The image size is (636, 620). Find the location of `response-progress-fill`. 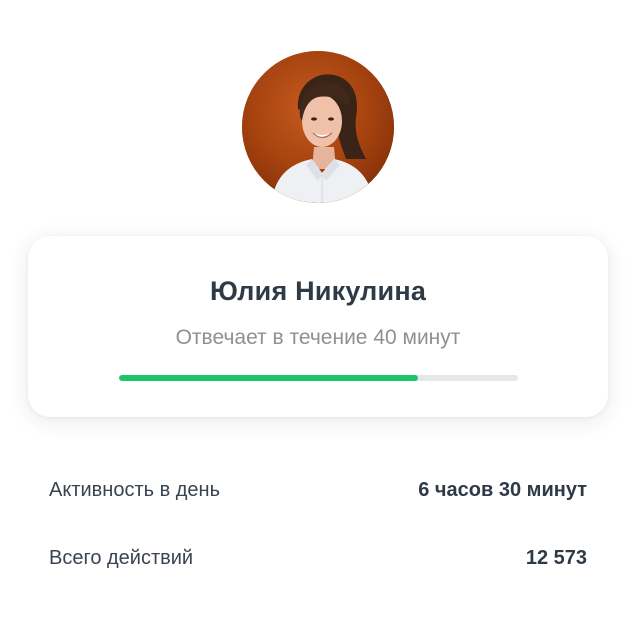

response-progress-fill is located at coordinates (269, 378).